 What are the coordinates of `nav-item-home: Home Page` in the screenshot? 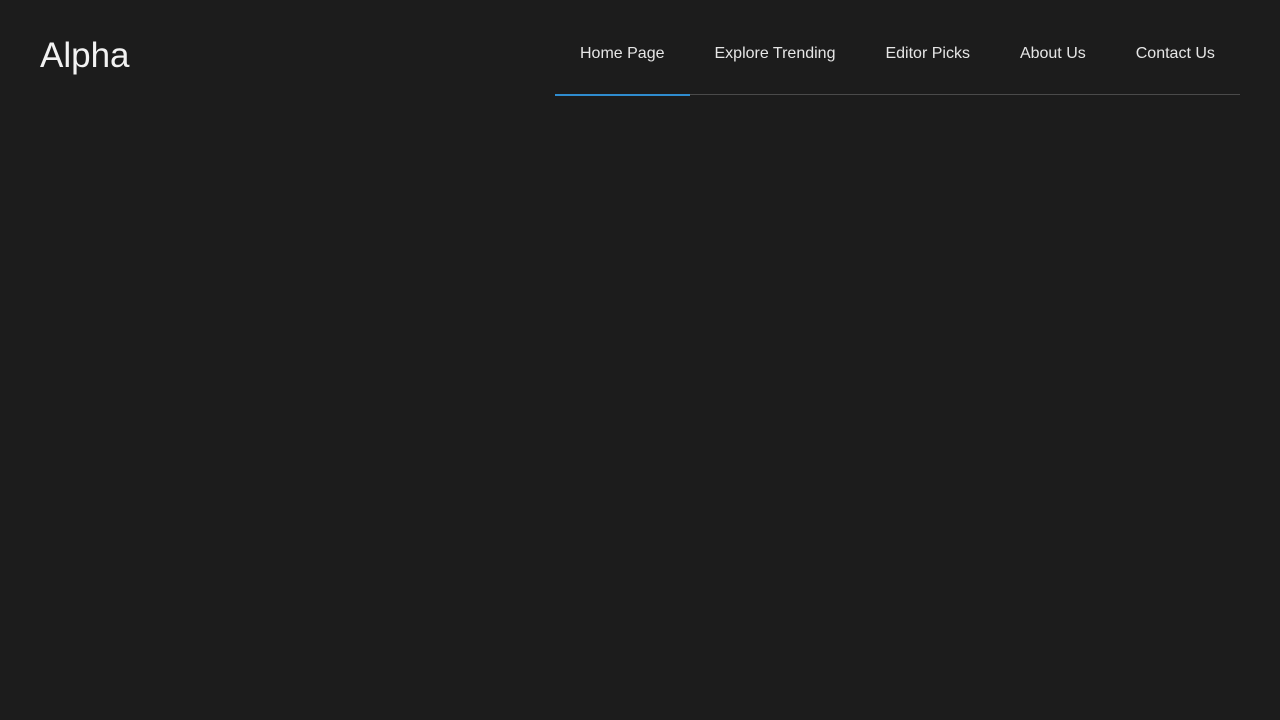 It's located at (622, 55).